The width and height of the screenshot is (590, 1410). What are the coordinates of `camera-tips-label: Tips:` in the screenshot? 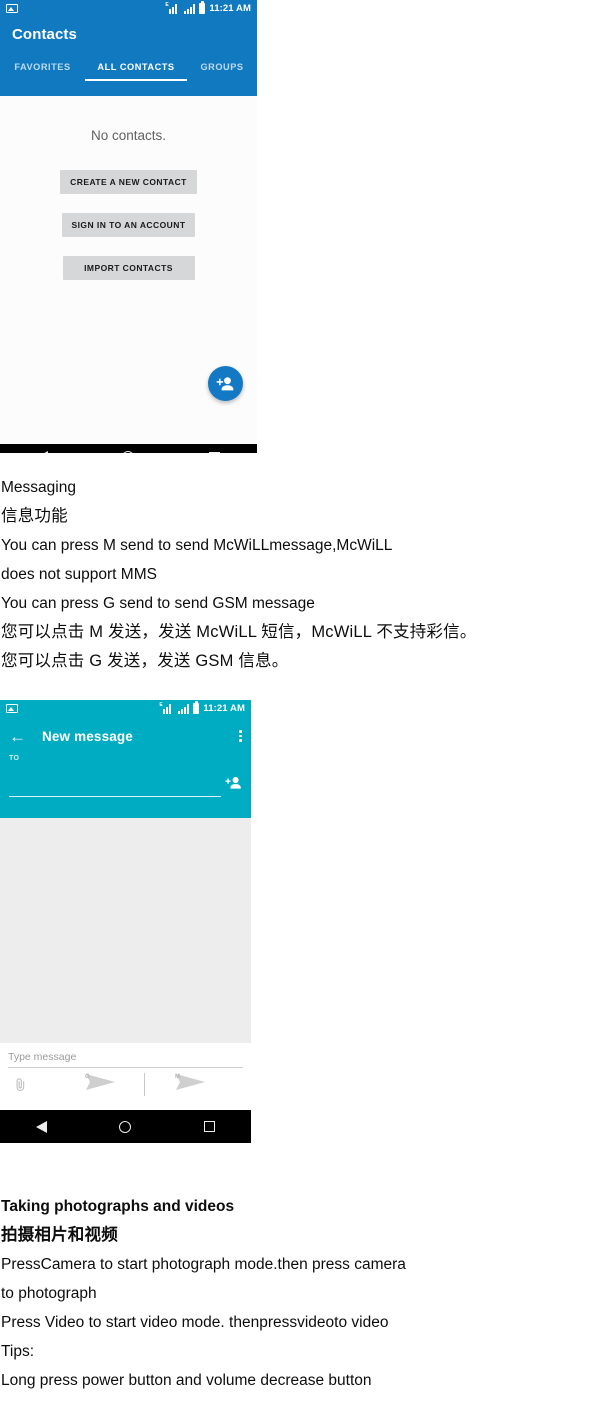 It's located at (18, 1351).